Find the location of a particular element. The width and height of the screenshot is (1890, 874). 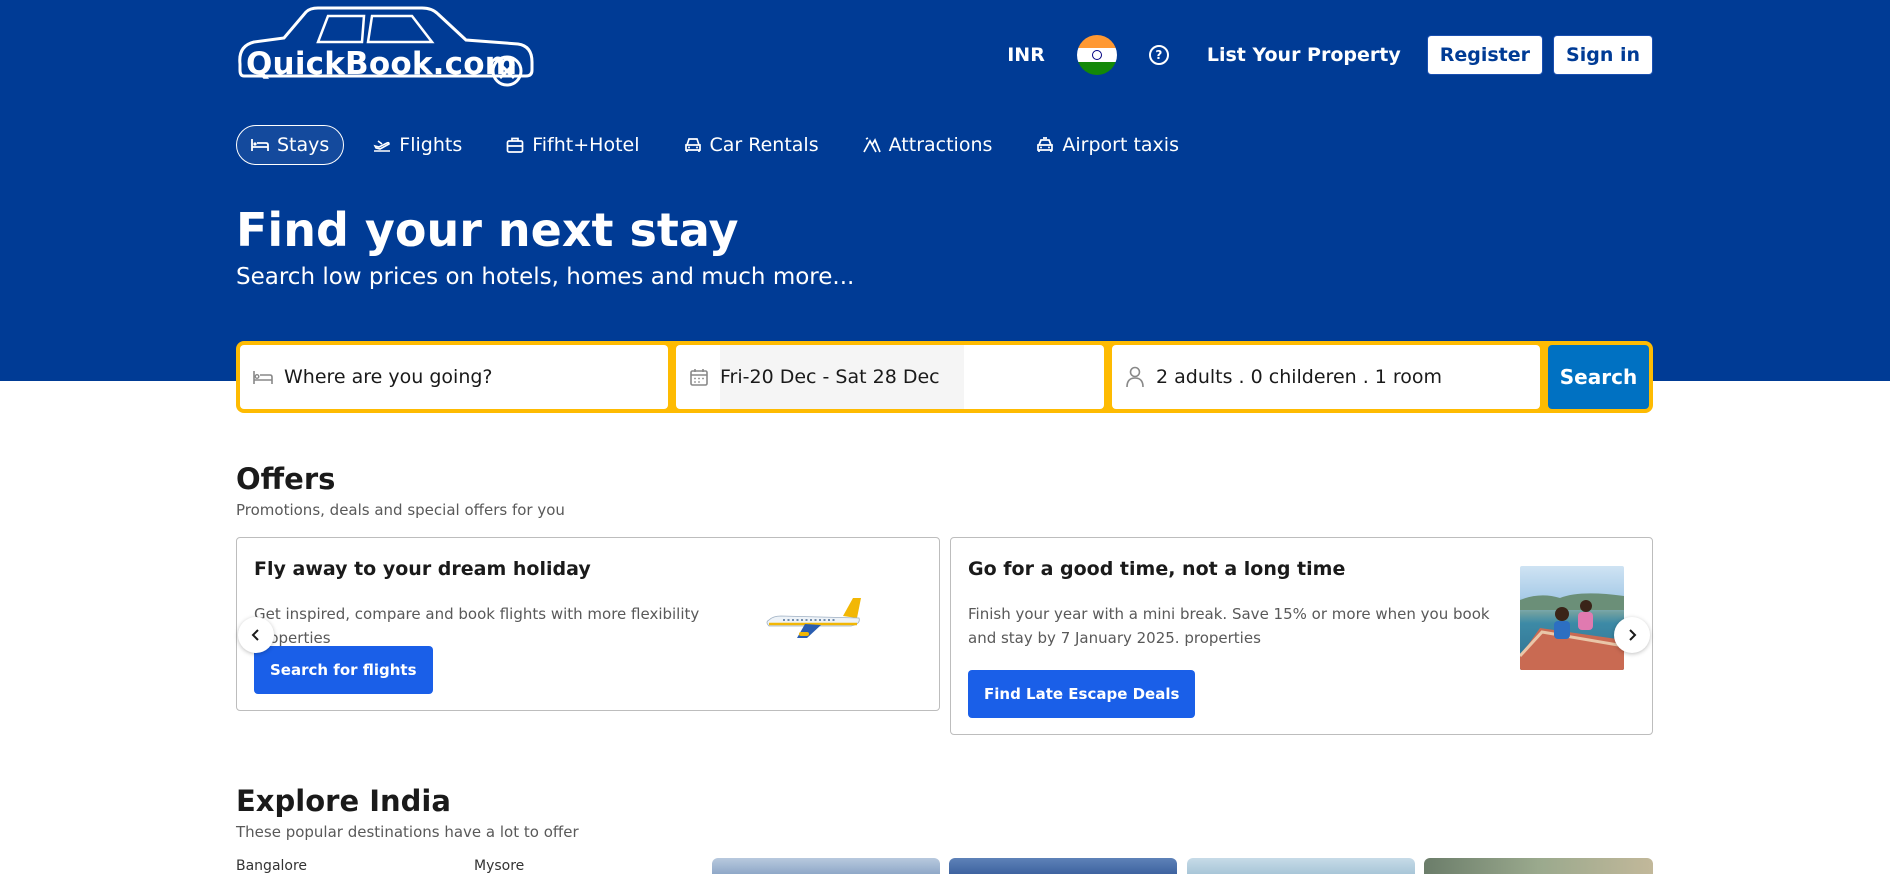

find-late-escape-deals-button: Find Late Escape Deals is located at coordinates (1082, 694).